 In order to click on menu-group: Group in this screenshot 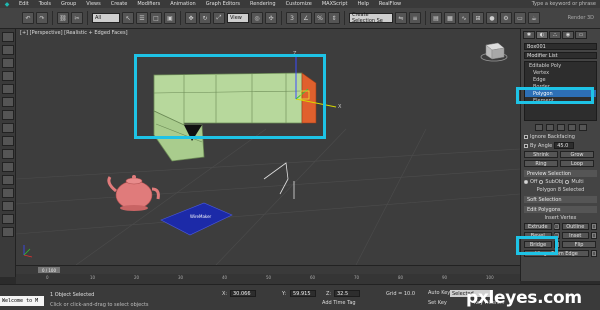, I will do `click(68, 4)`.